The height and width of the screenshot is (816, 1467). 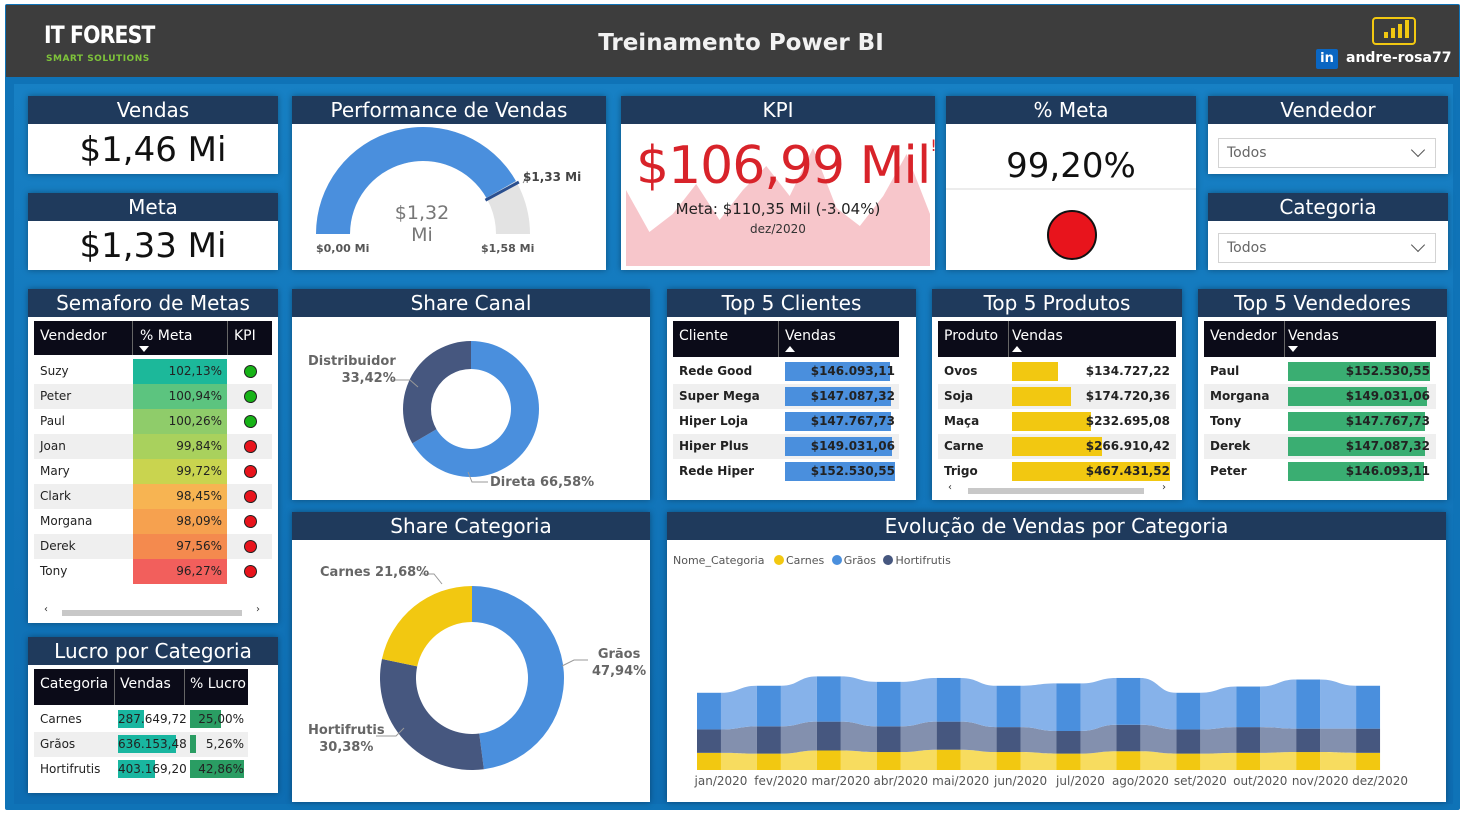 What do you see at coordinates (518, 678) in the screenshot?
I see `share-categoria-slice-gros` at bounding box center [518, 678].